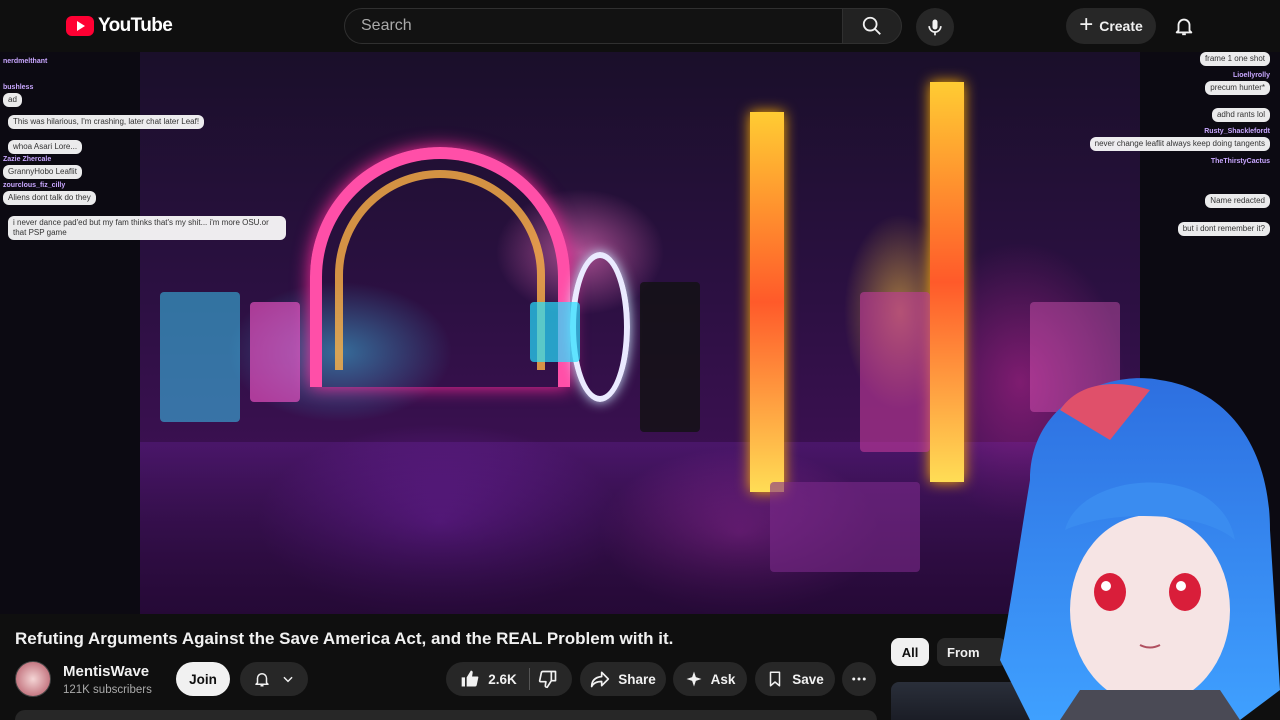  Describe the element at coordinates (1237, 83) in the screenshot. I see `chat-message: Lioellyrolly precum hunter*` at that location.